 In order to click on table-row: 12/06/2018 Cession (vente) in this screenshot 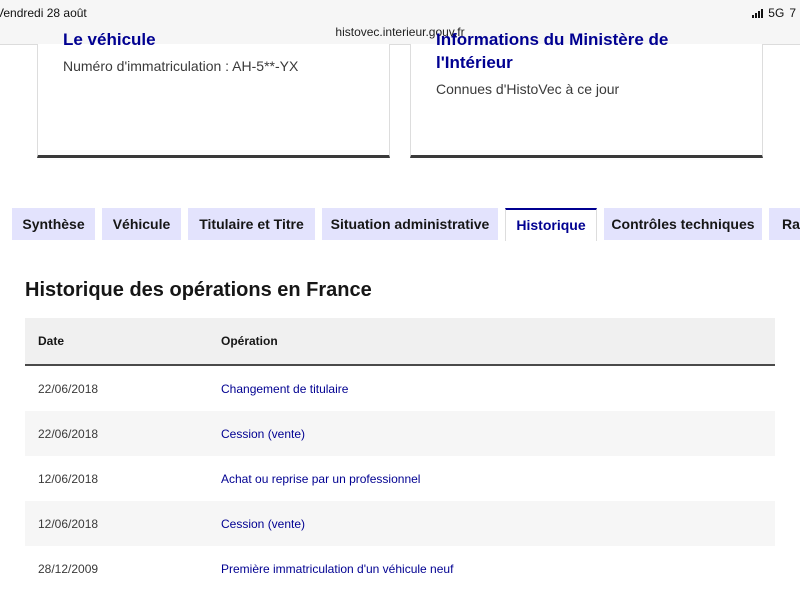, I will do `click(400, 523)`.